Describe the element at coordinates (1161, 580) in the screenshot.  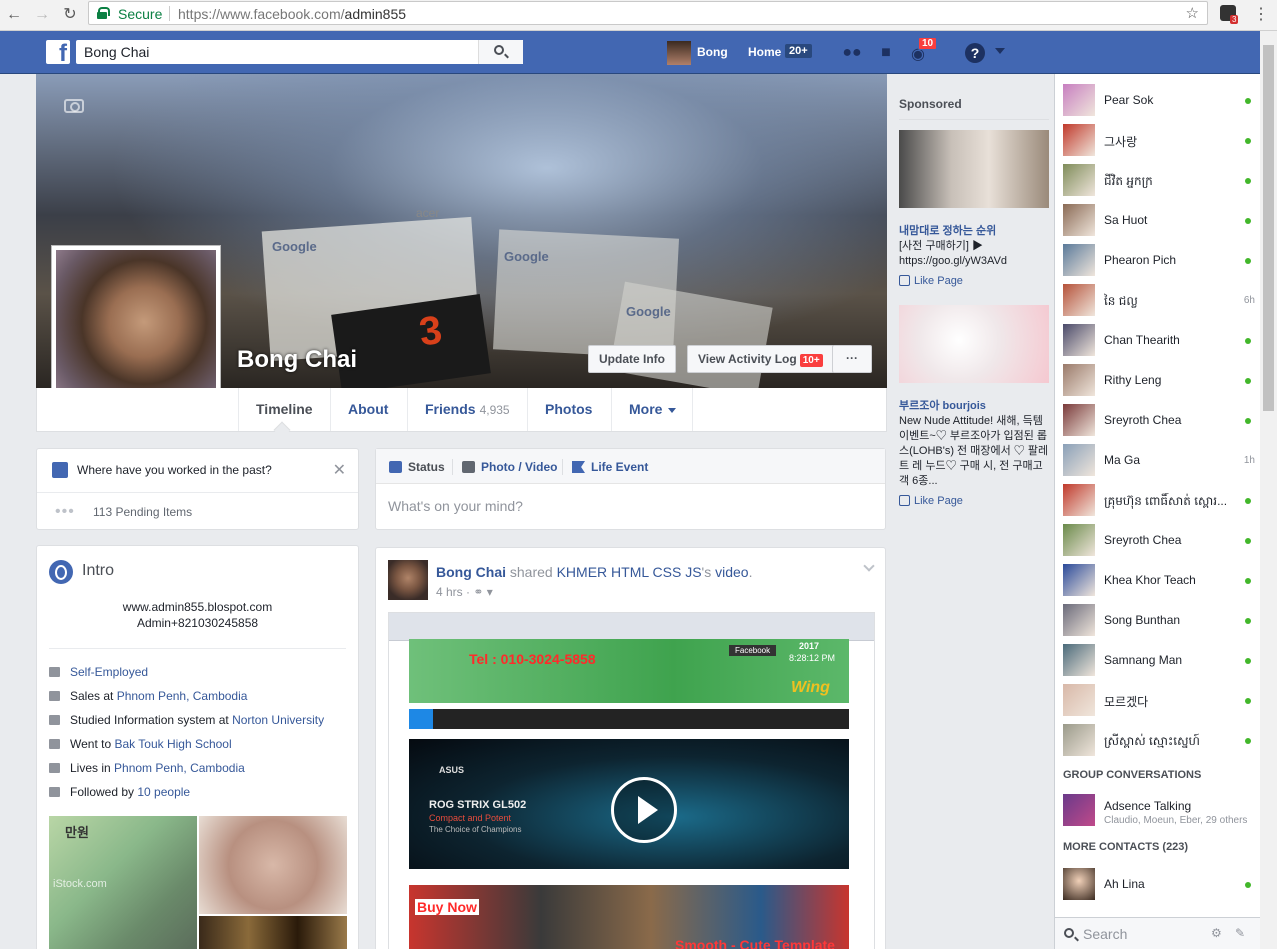
I see `chat-contact: Khea Khor Teach` at that location.